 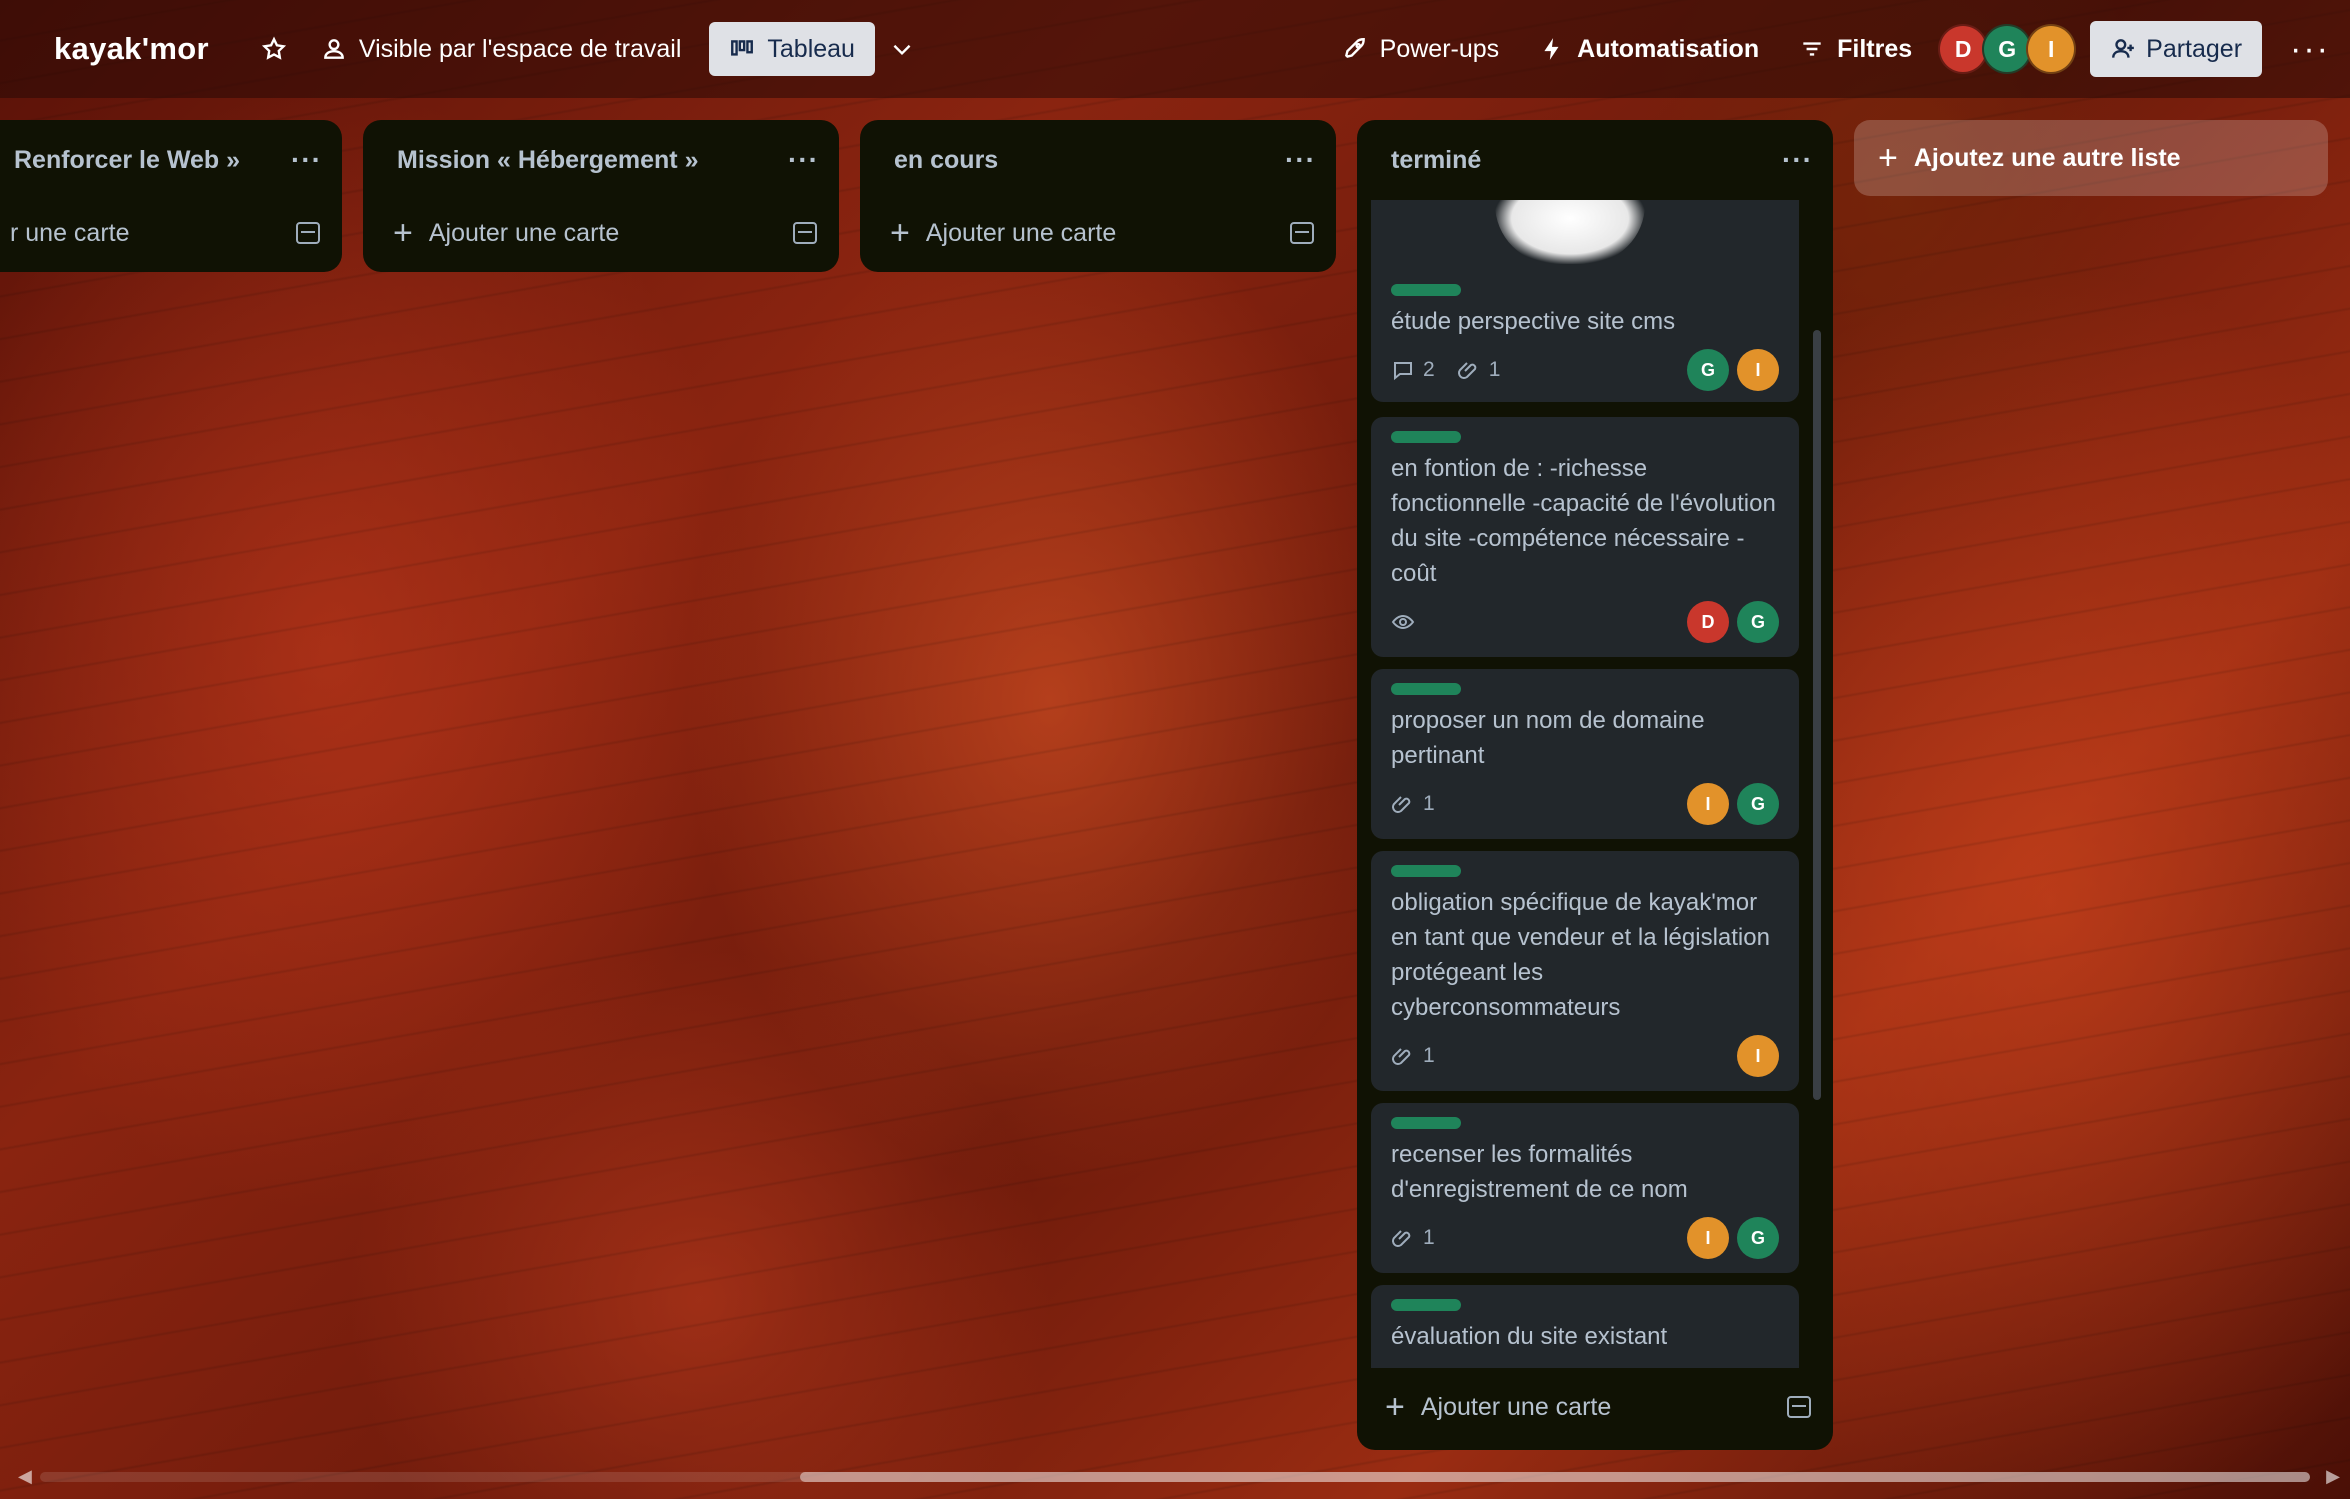 I want to click on card-title: évaluation du site existant, so click(x=1529, y=1336).